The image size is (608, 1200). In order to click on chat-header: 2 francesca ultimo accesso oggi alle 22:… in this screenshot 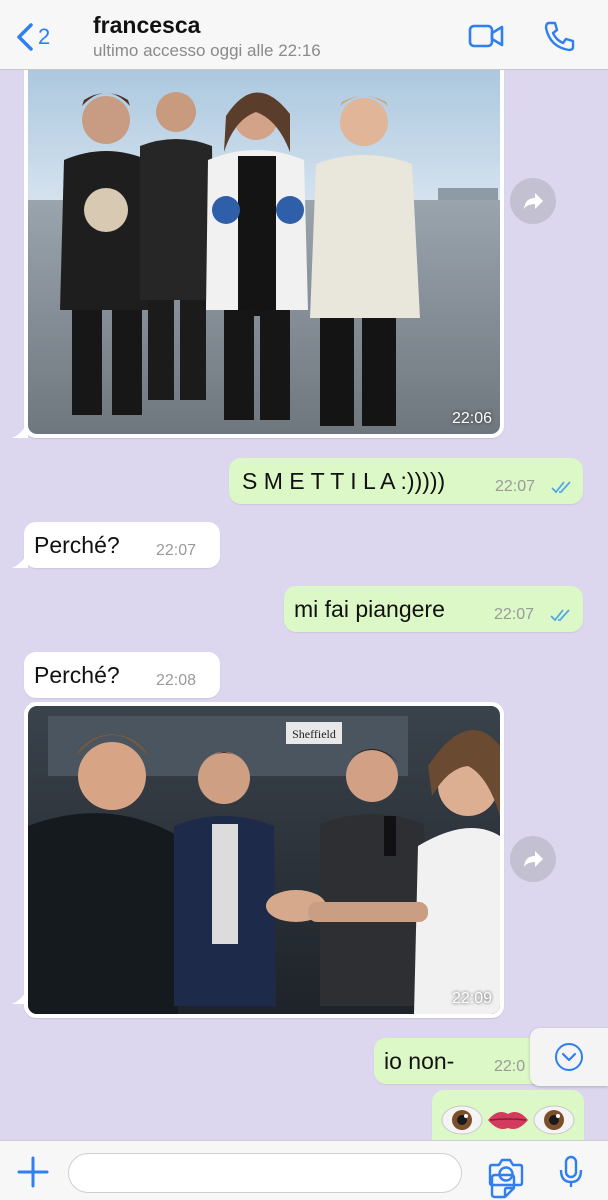, I will do `click(304, 35)`.